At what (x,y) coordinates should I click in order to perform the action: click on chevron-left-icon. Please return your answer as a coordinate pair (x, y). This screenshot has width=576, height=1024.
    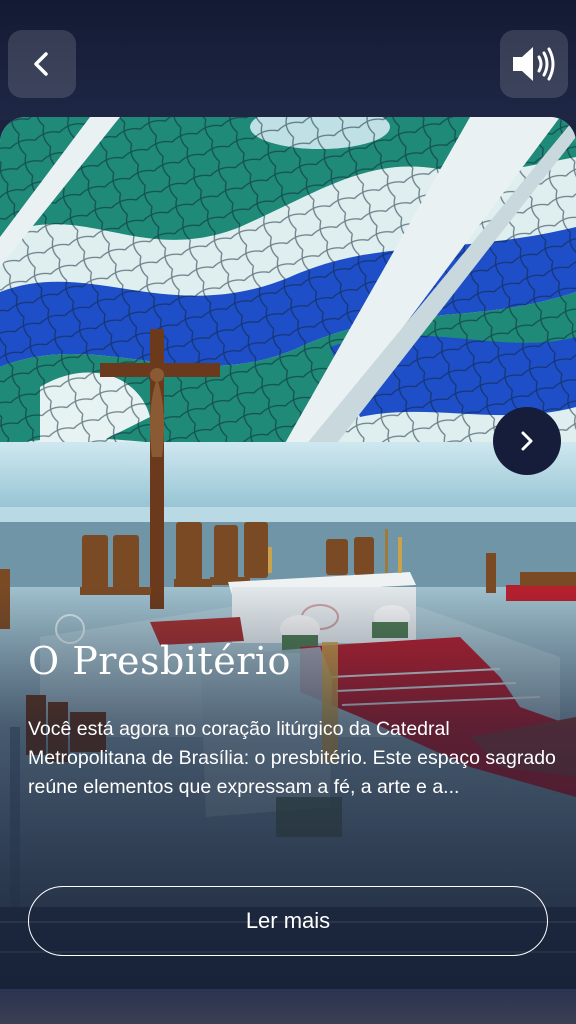
    Looking at the image, I should click on (41, 64).